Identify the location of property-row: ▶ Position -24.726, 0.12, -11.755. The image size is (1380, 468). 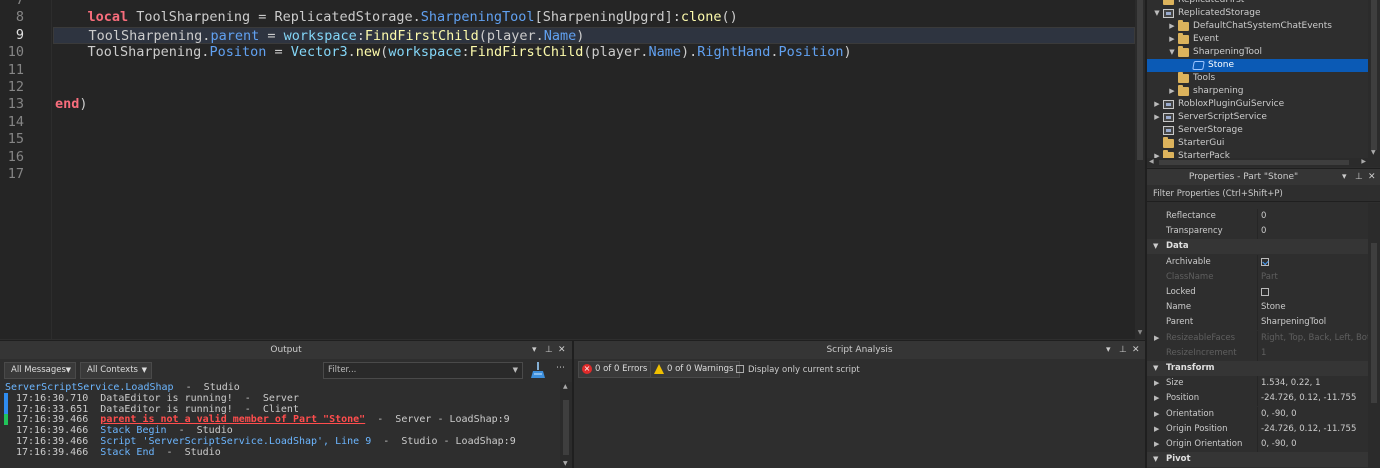
(1257, 399).